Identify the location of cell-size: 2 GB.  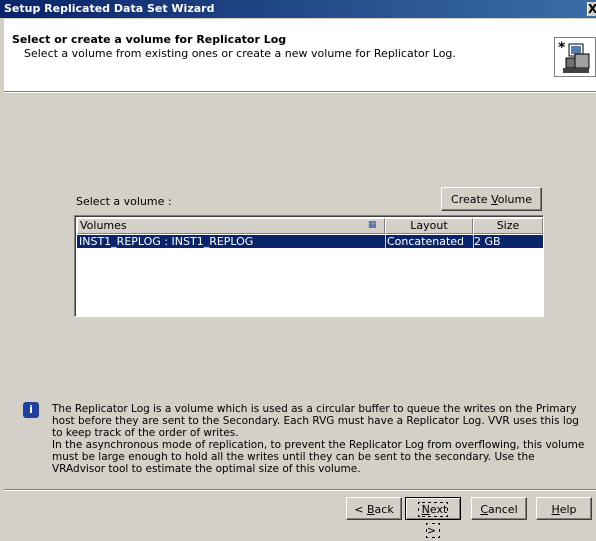
(487, 241).